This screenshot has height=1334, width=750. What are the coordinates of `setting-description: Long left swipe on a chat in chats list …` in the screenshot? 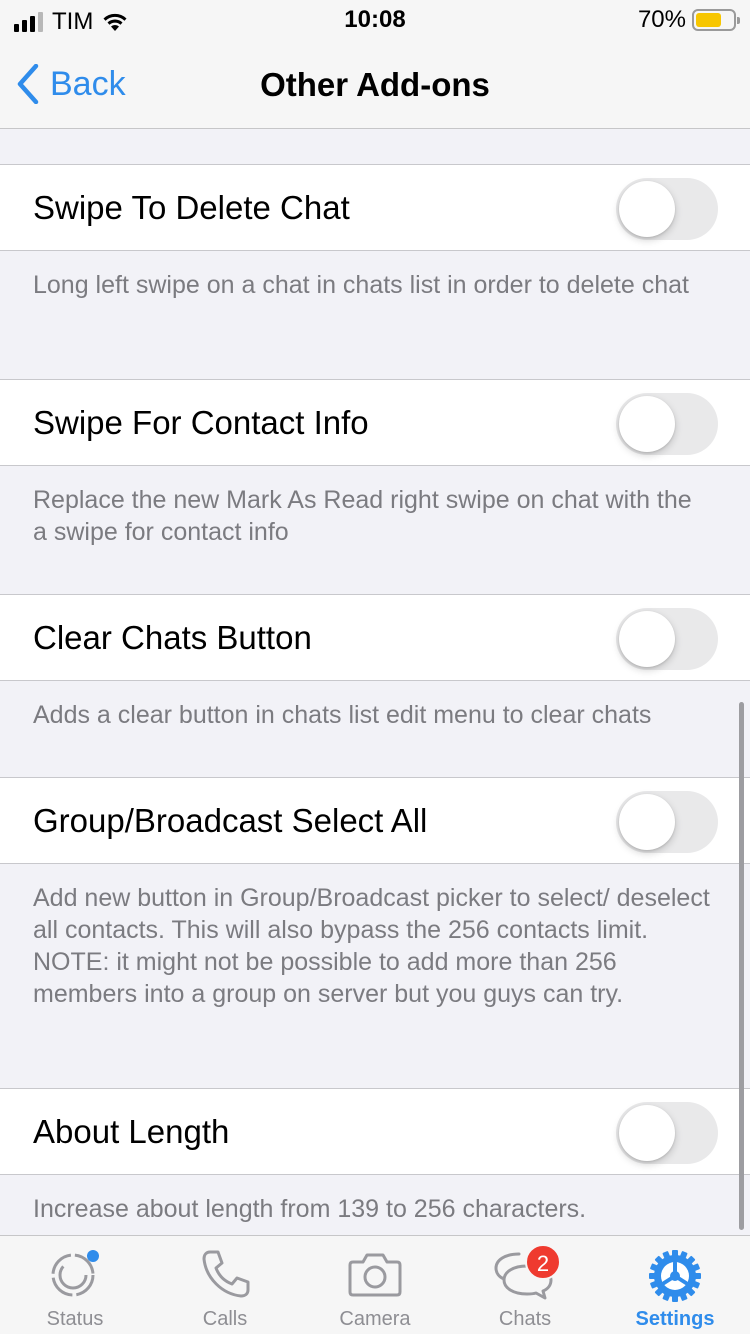 It's located at (361, 285).